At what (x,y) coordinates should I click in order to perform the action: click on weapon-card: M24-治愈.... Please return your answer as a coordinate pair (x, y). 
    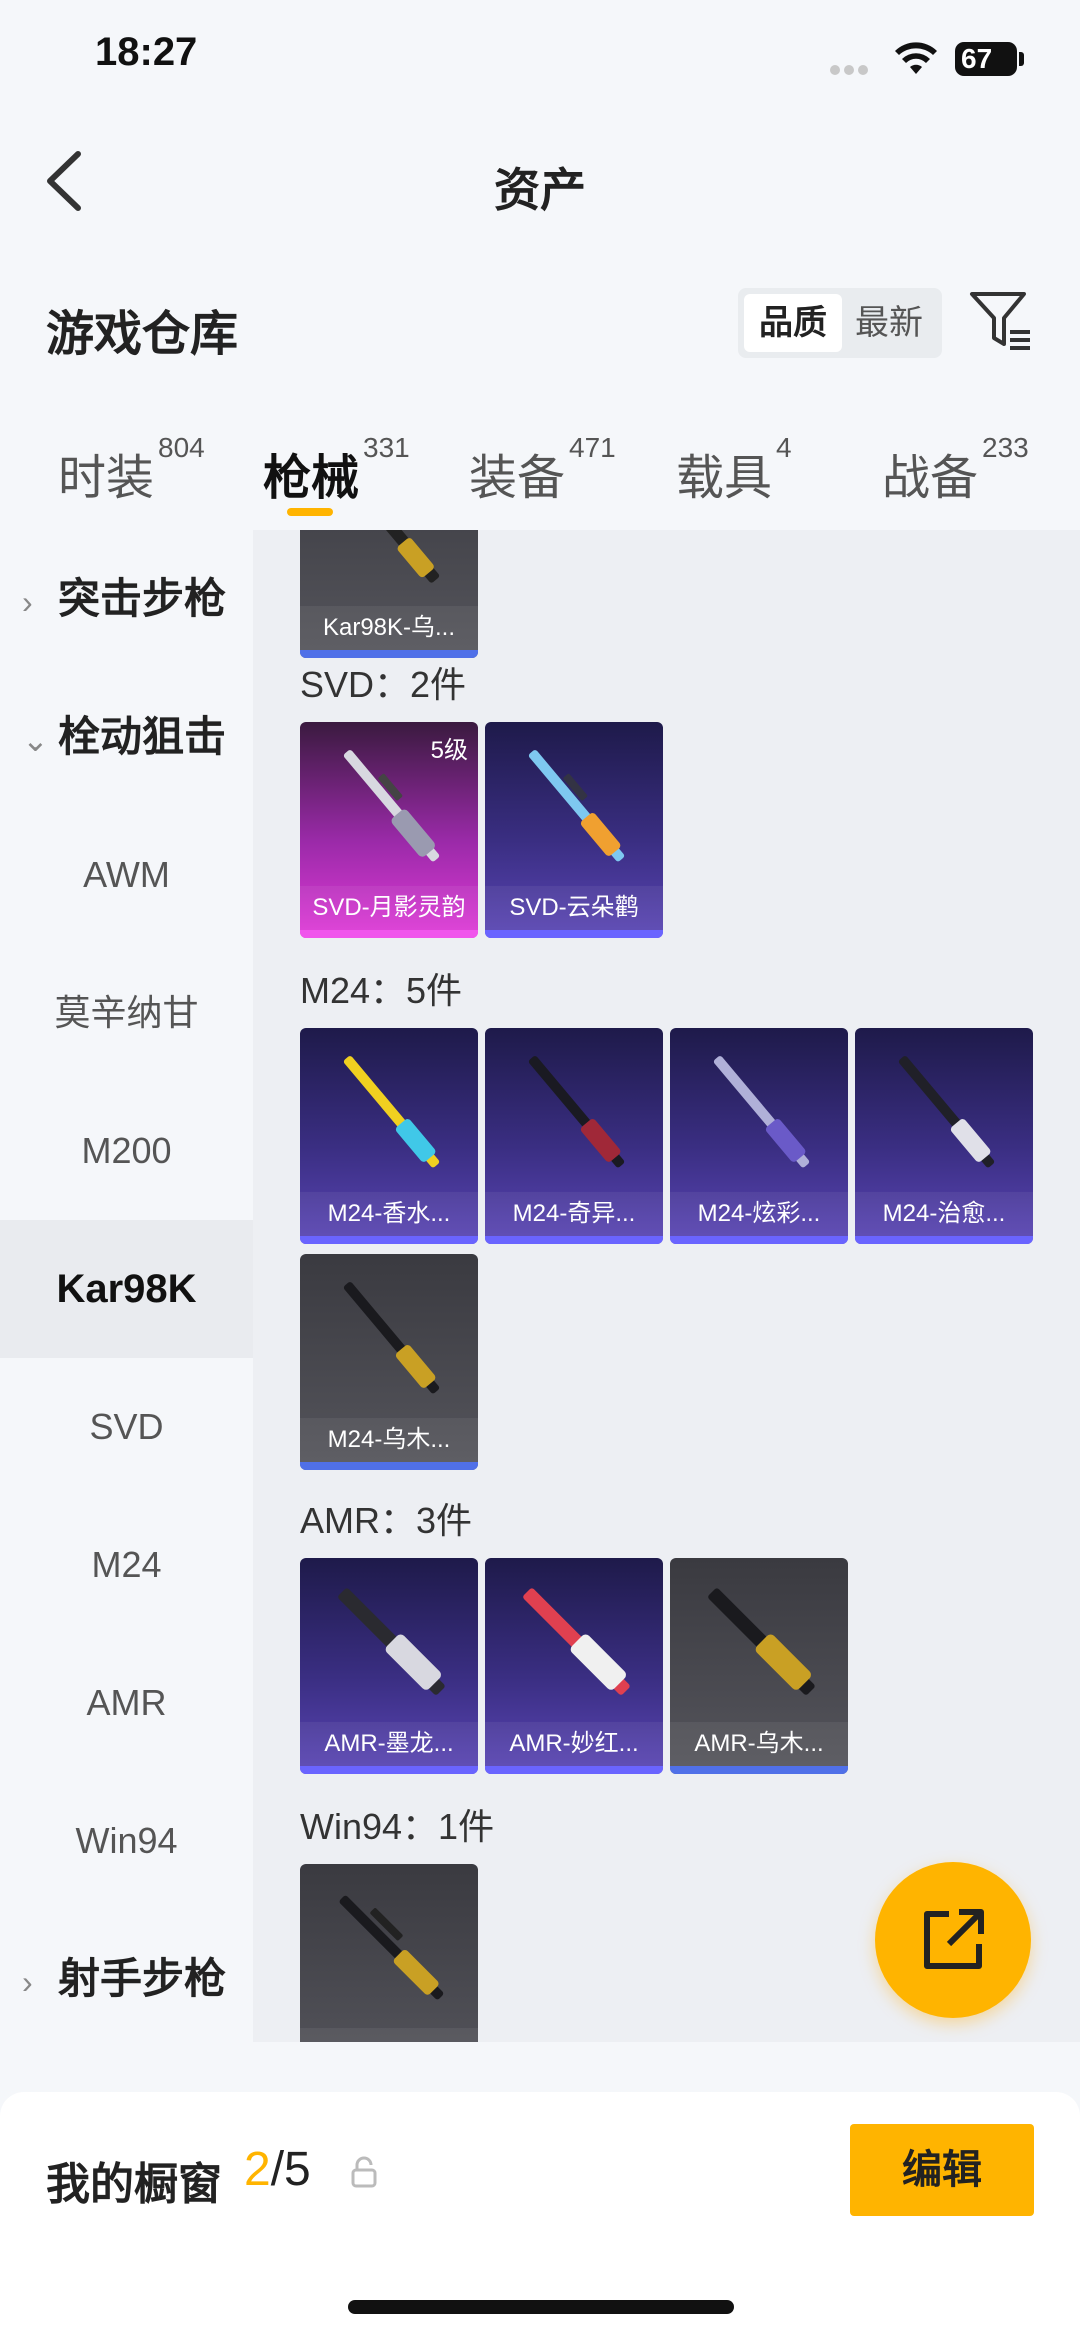
    Looking at the image, I should click on (944, 1136).